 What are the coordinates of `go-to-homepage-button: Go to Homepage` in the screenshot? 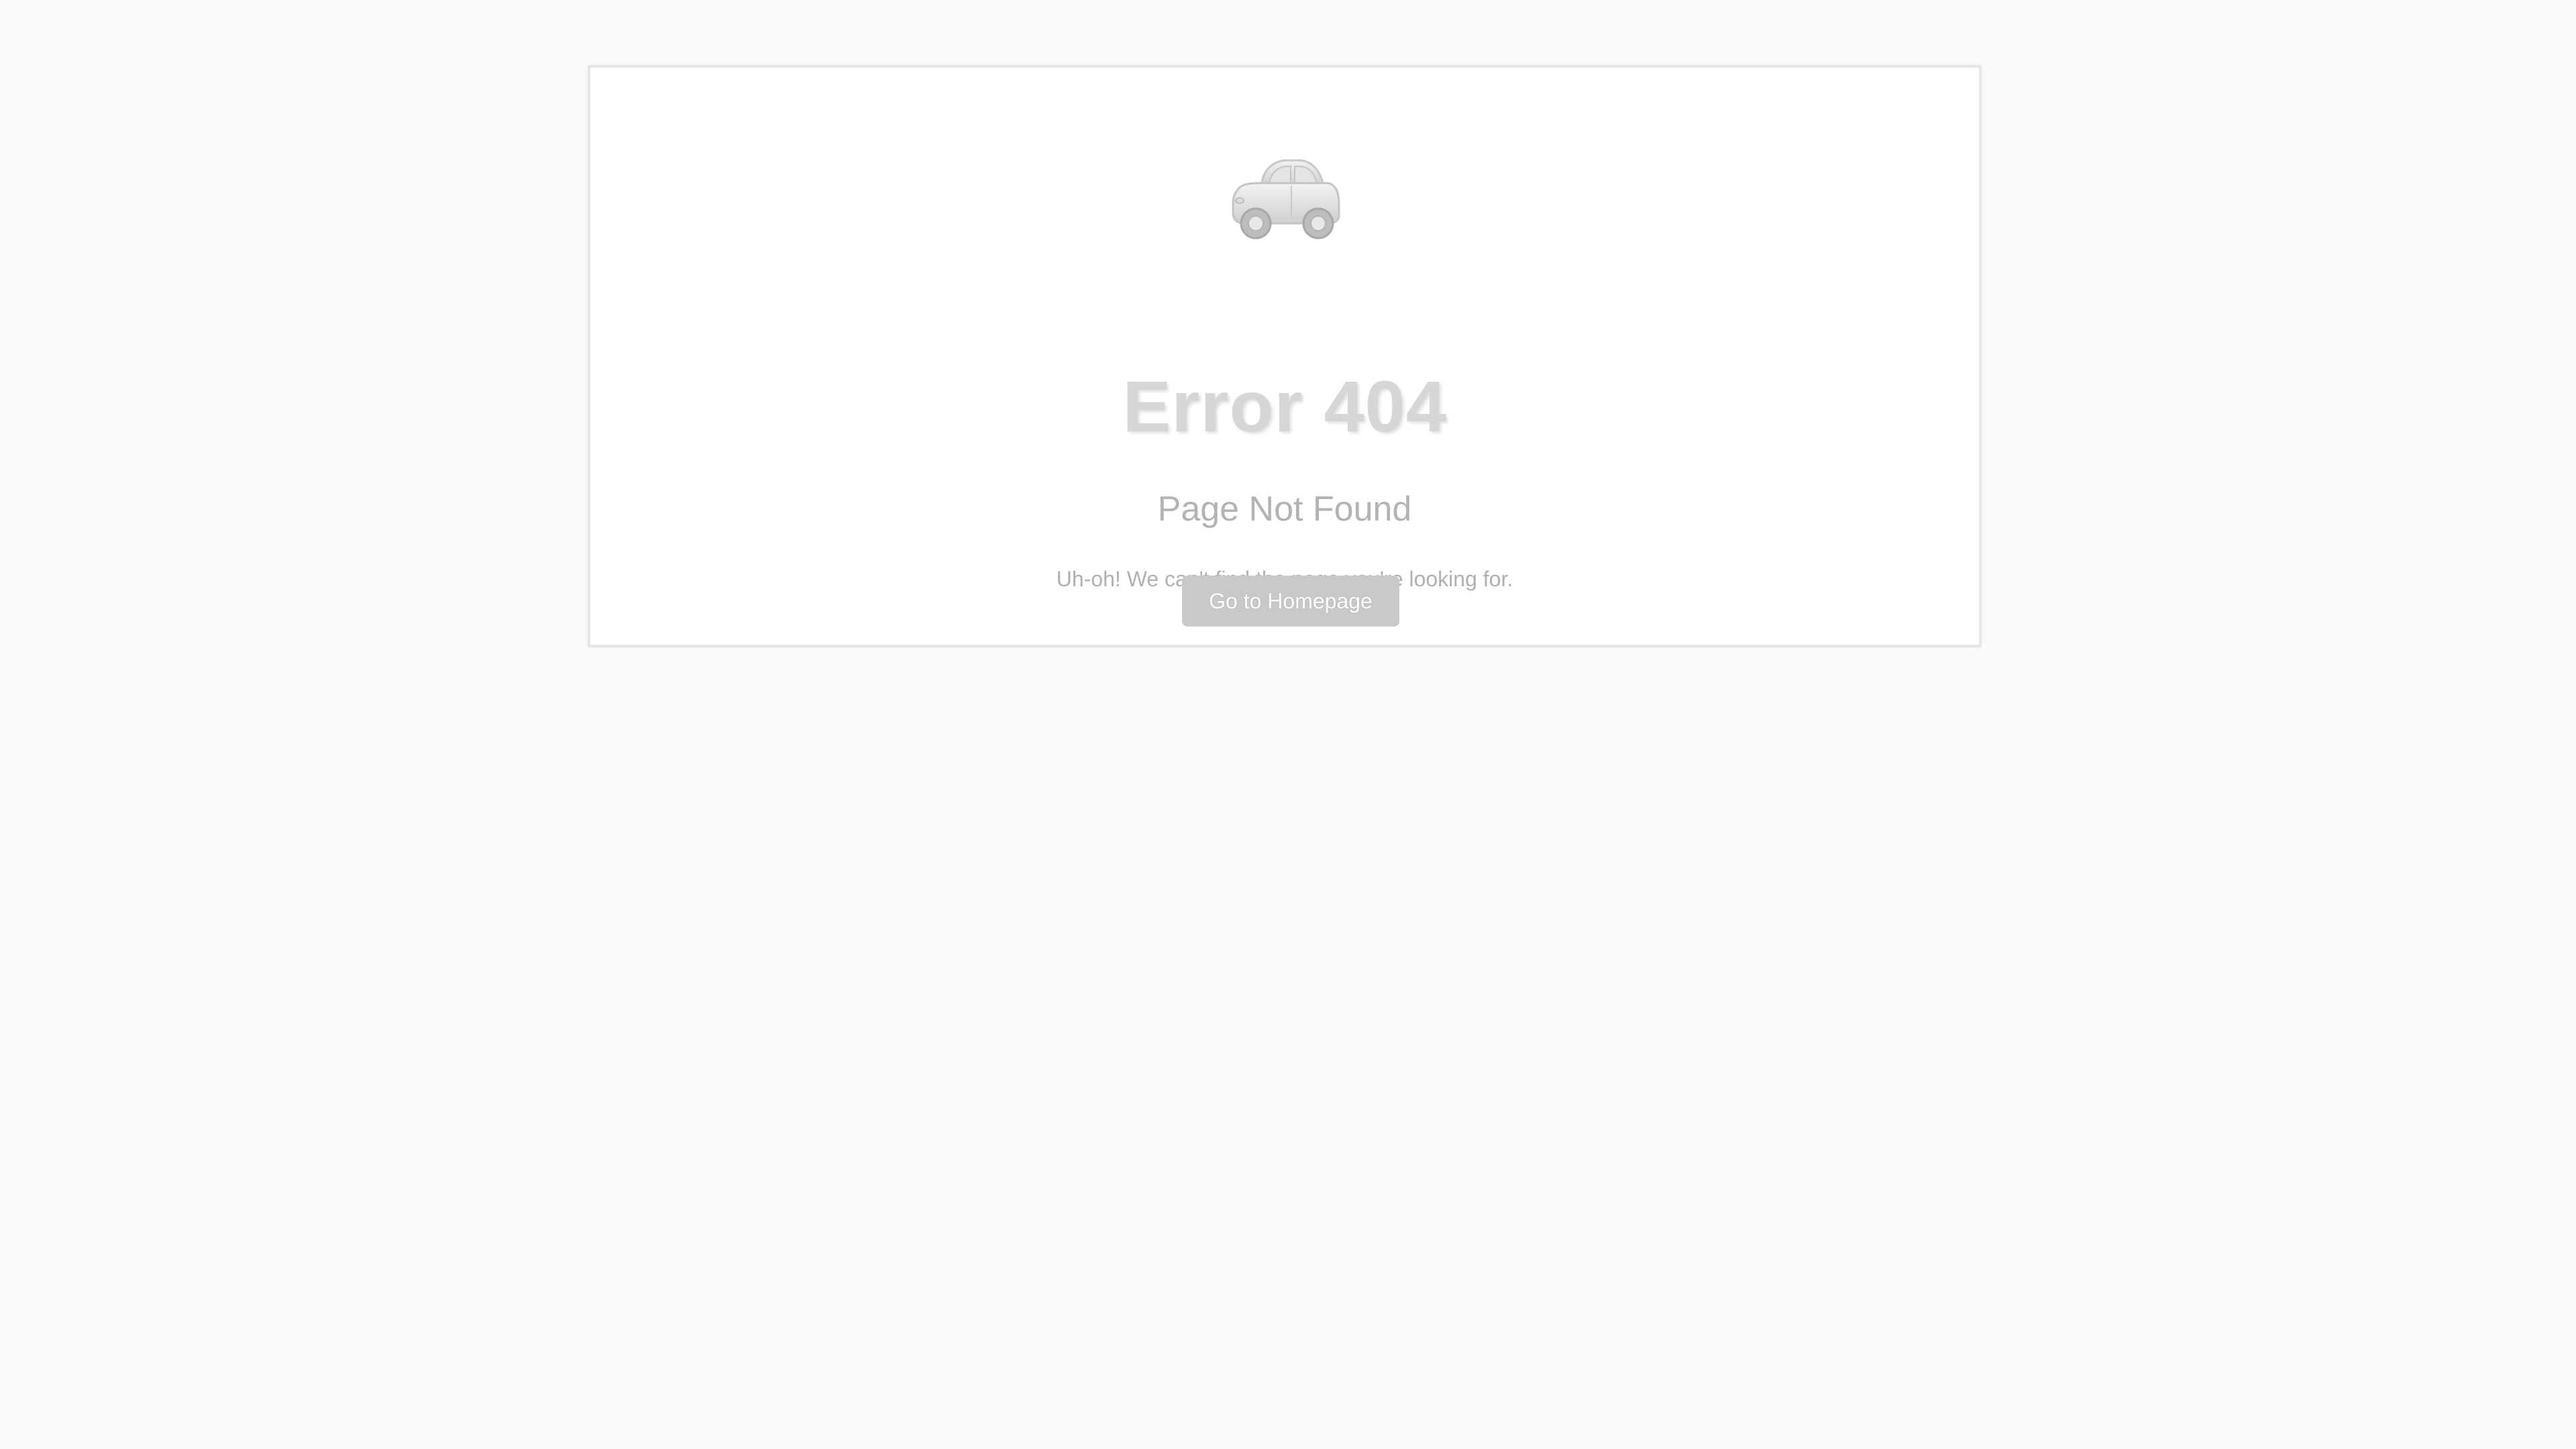 It's located at (1290, 601).